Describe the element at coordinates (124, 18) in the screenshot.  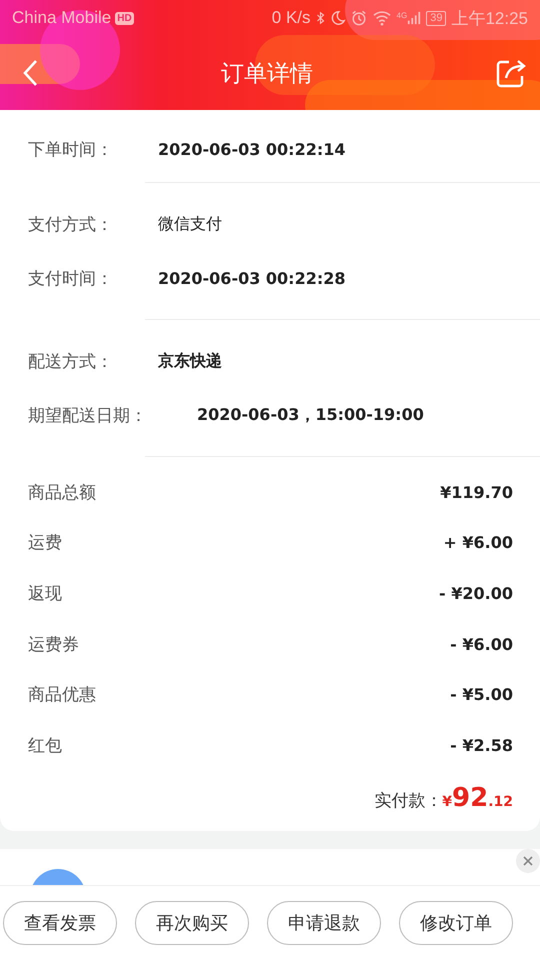
I see `hd-badge: HD` at that location.